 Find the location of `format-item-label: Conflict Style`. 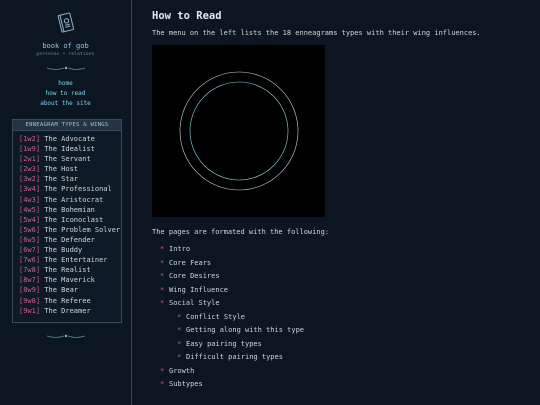

format-item-label: Conflict Style is located at coordinates (216, 316).